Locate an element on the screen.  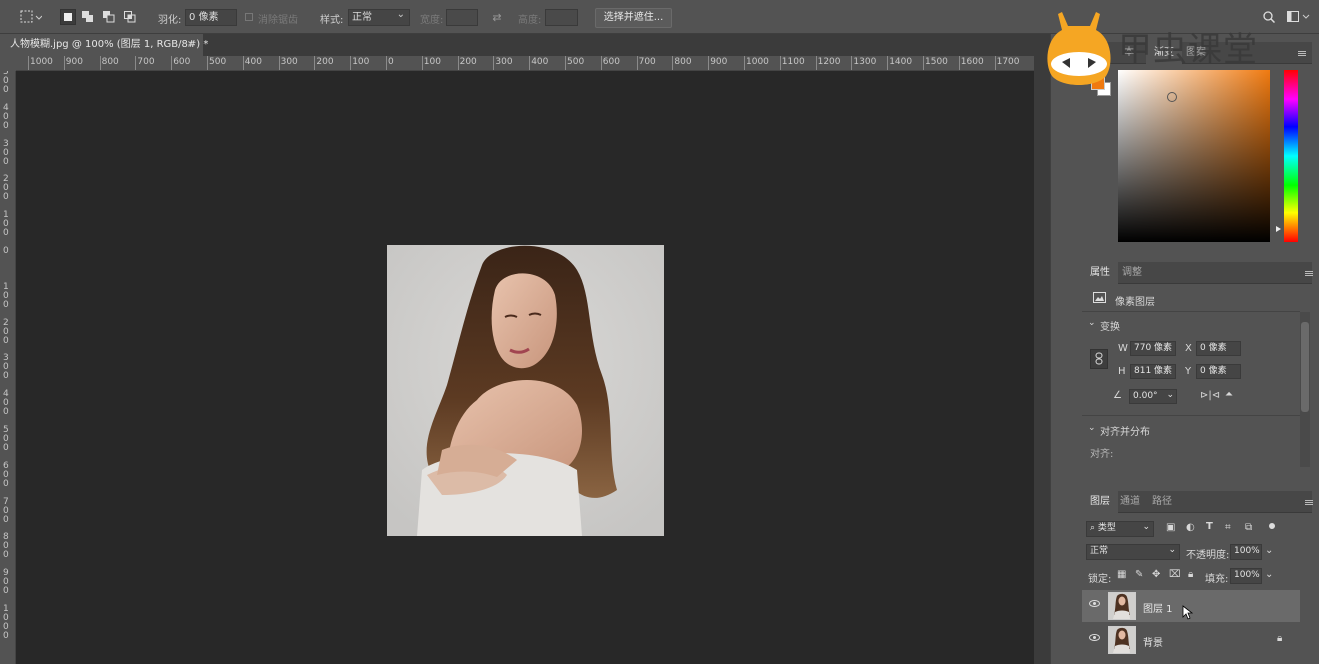
blend-mode-value: 正常 is located at coordinates (1099, 551).